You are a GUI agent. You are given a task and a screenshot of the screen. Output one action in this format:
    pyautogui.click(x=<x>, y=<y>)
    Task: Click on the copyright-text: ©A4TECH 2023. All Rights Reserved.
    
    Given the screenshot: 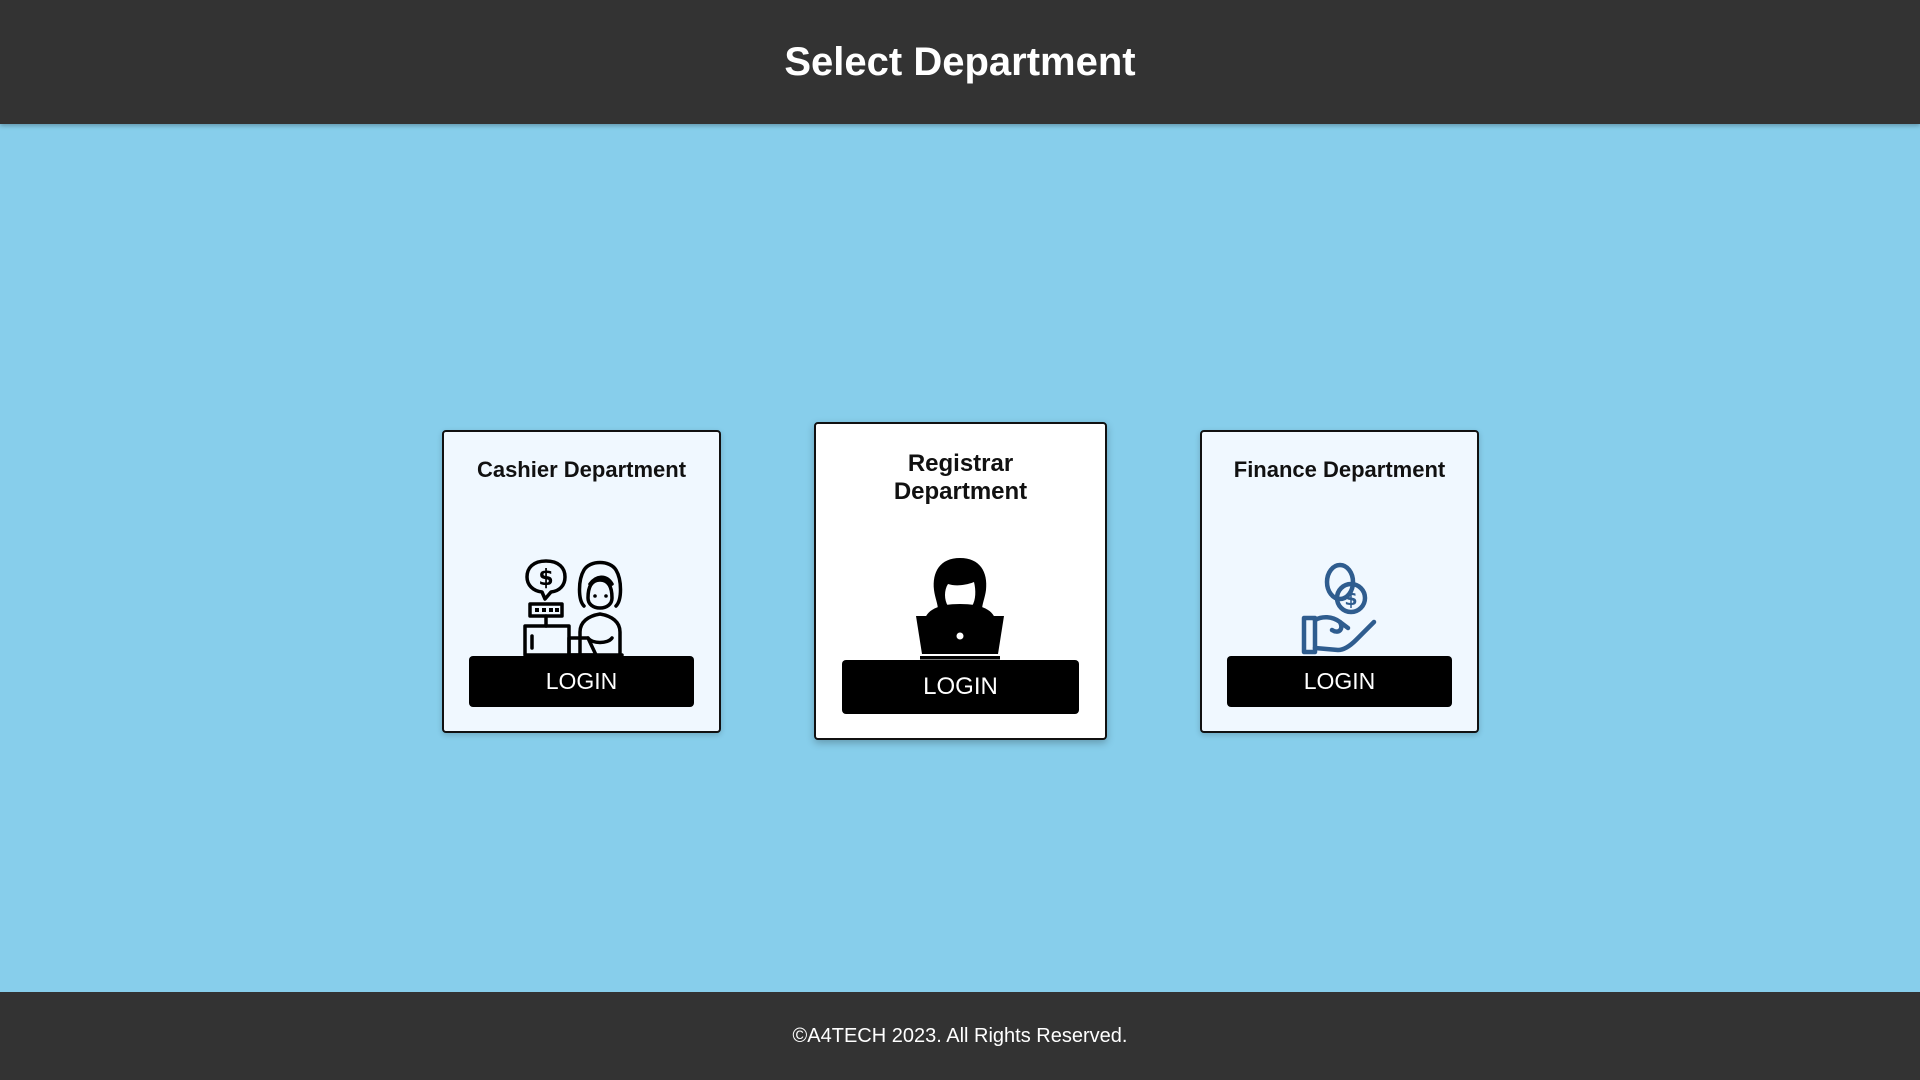 What is the action you would take?
    pyautogui.click(x=960, y=1035)
    